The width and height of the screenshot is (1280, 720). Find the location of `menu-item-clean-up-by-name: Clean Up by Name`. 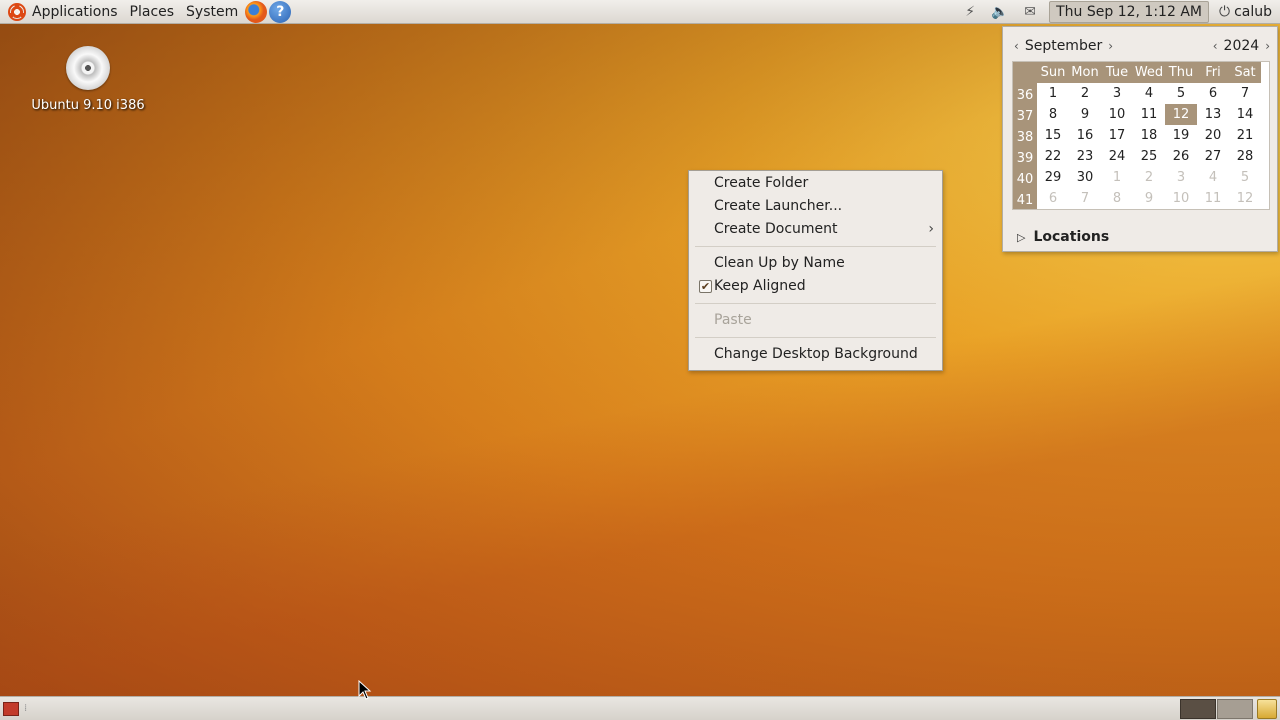

menu-item-clean-up-by-name: Clean Up by Name is located at coordinates (815, 263).